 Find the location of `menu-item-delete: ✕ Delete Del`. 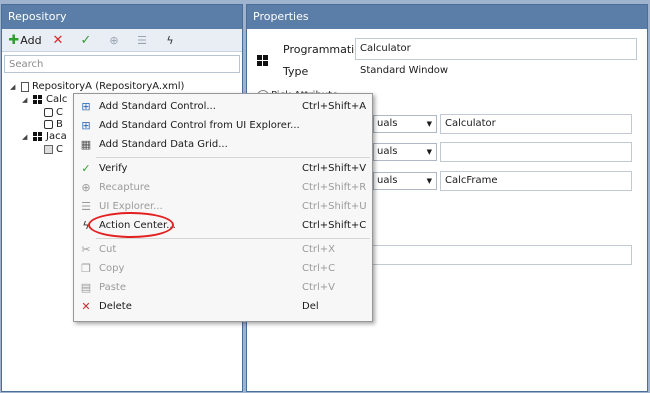

menu-item-delete: ✕ Delete Del is located at coordinates (223, 306).